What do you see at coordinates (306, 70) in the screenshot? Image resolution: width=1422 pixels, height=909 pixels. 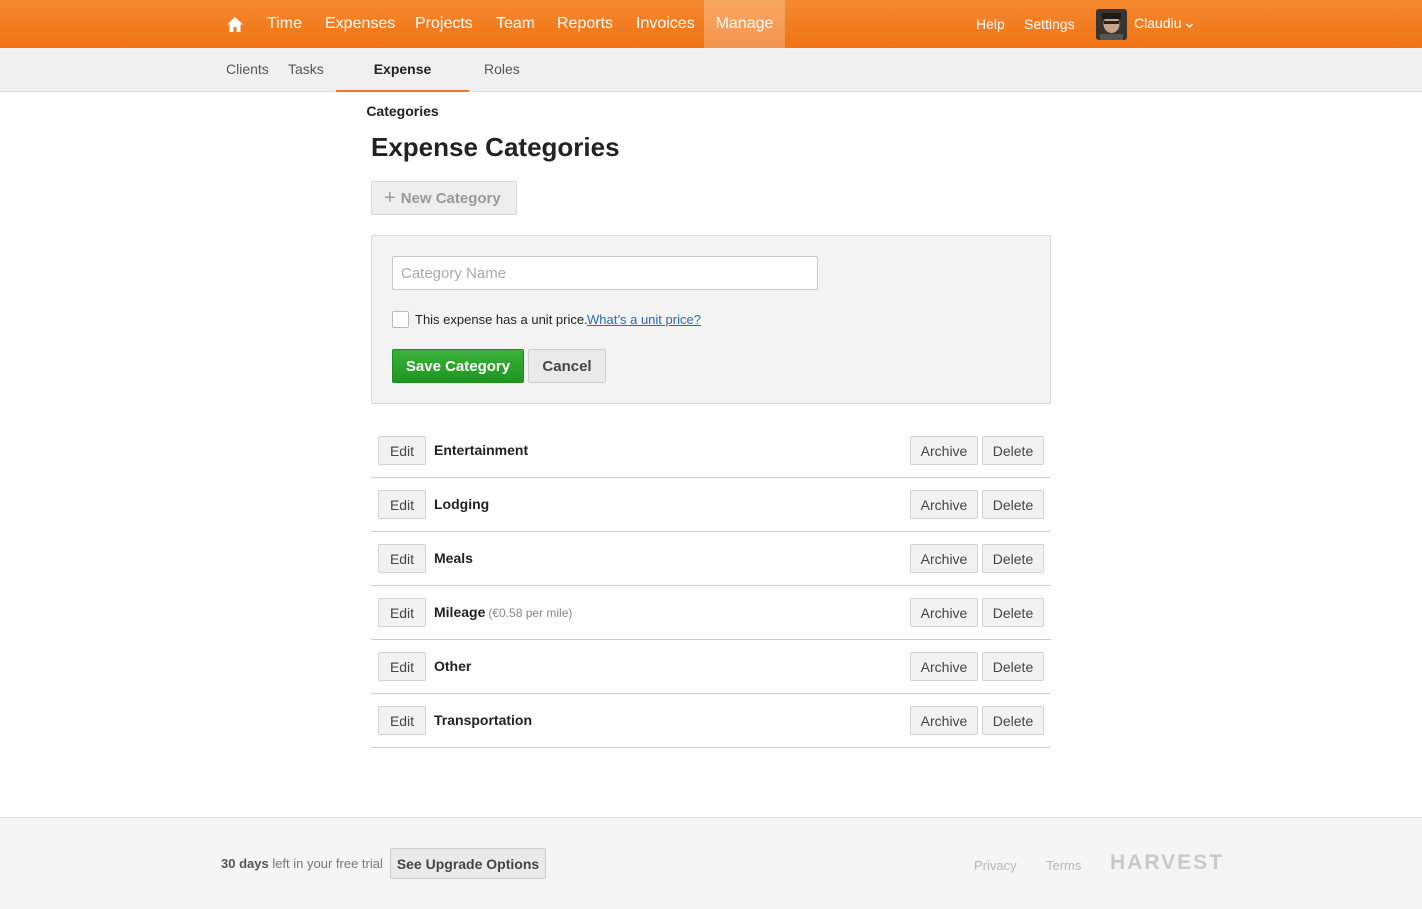 I see `subnav-tasks: Tasks` at bounding box center [306, 70].